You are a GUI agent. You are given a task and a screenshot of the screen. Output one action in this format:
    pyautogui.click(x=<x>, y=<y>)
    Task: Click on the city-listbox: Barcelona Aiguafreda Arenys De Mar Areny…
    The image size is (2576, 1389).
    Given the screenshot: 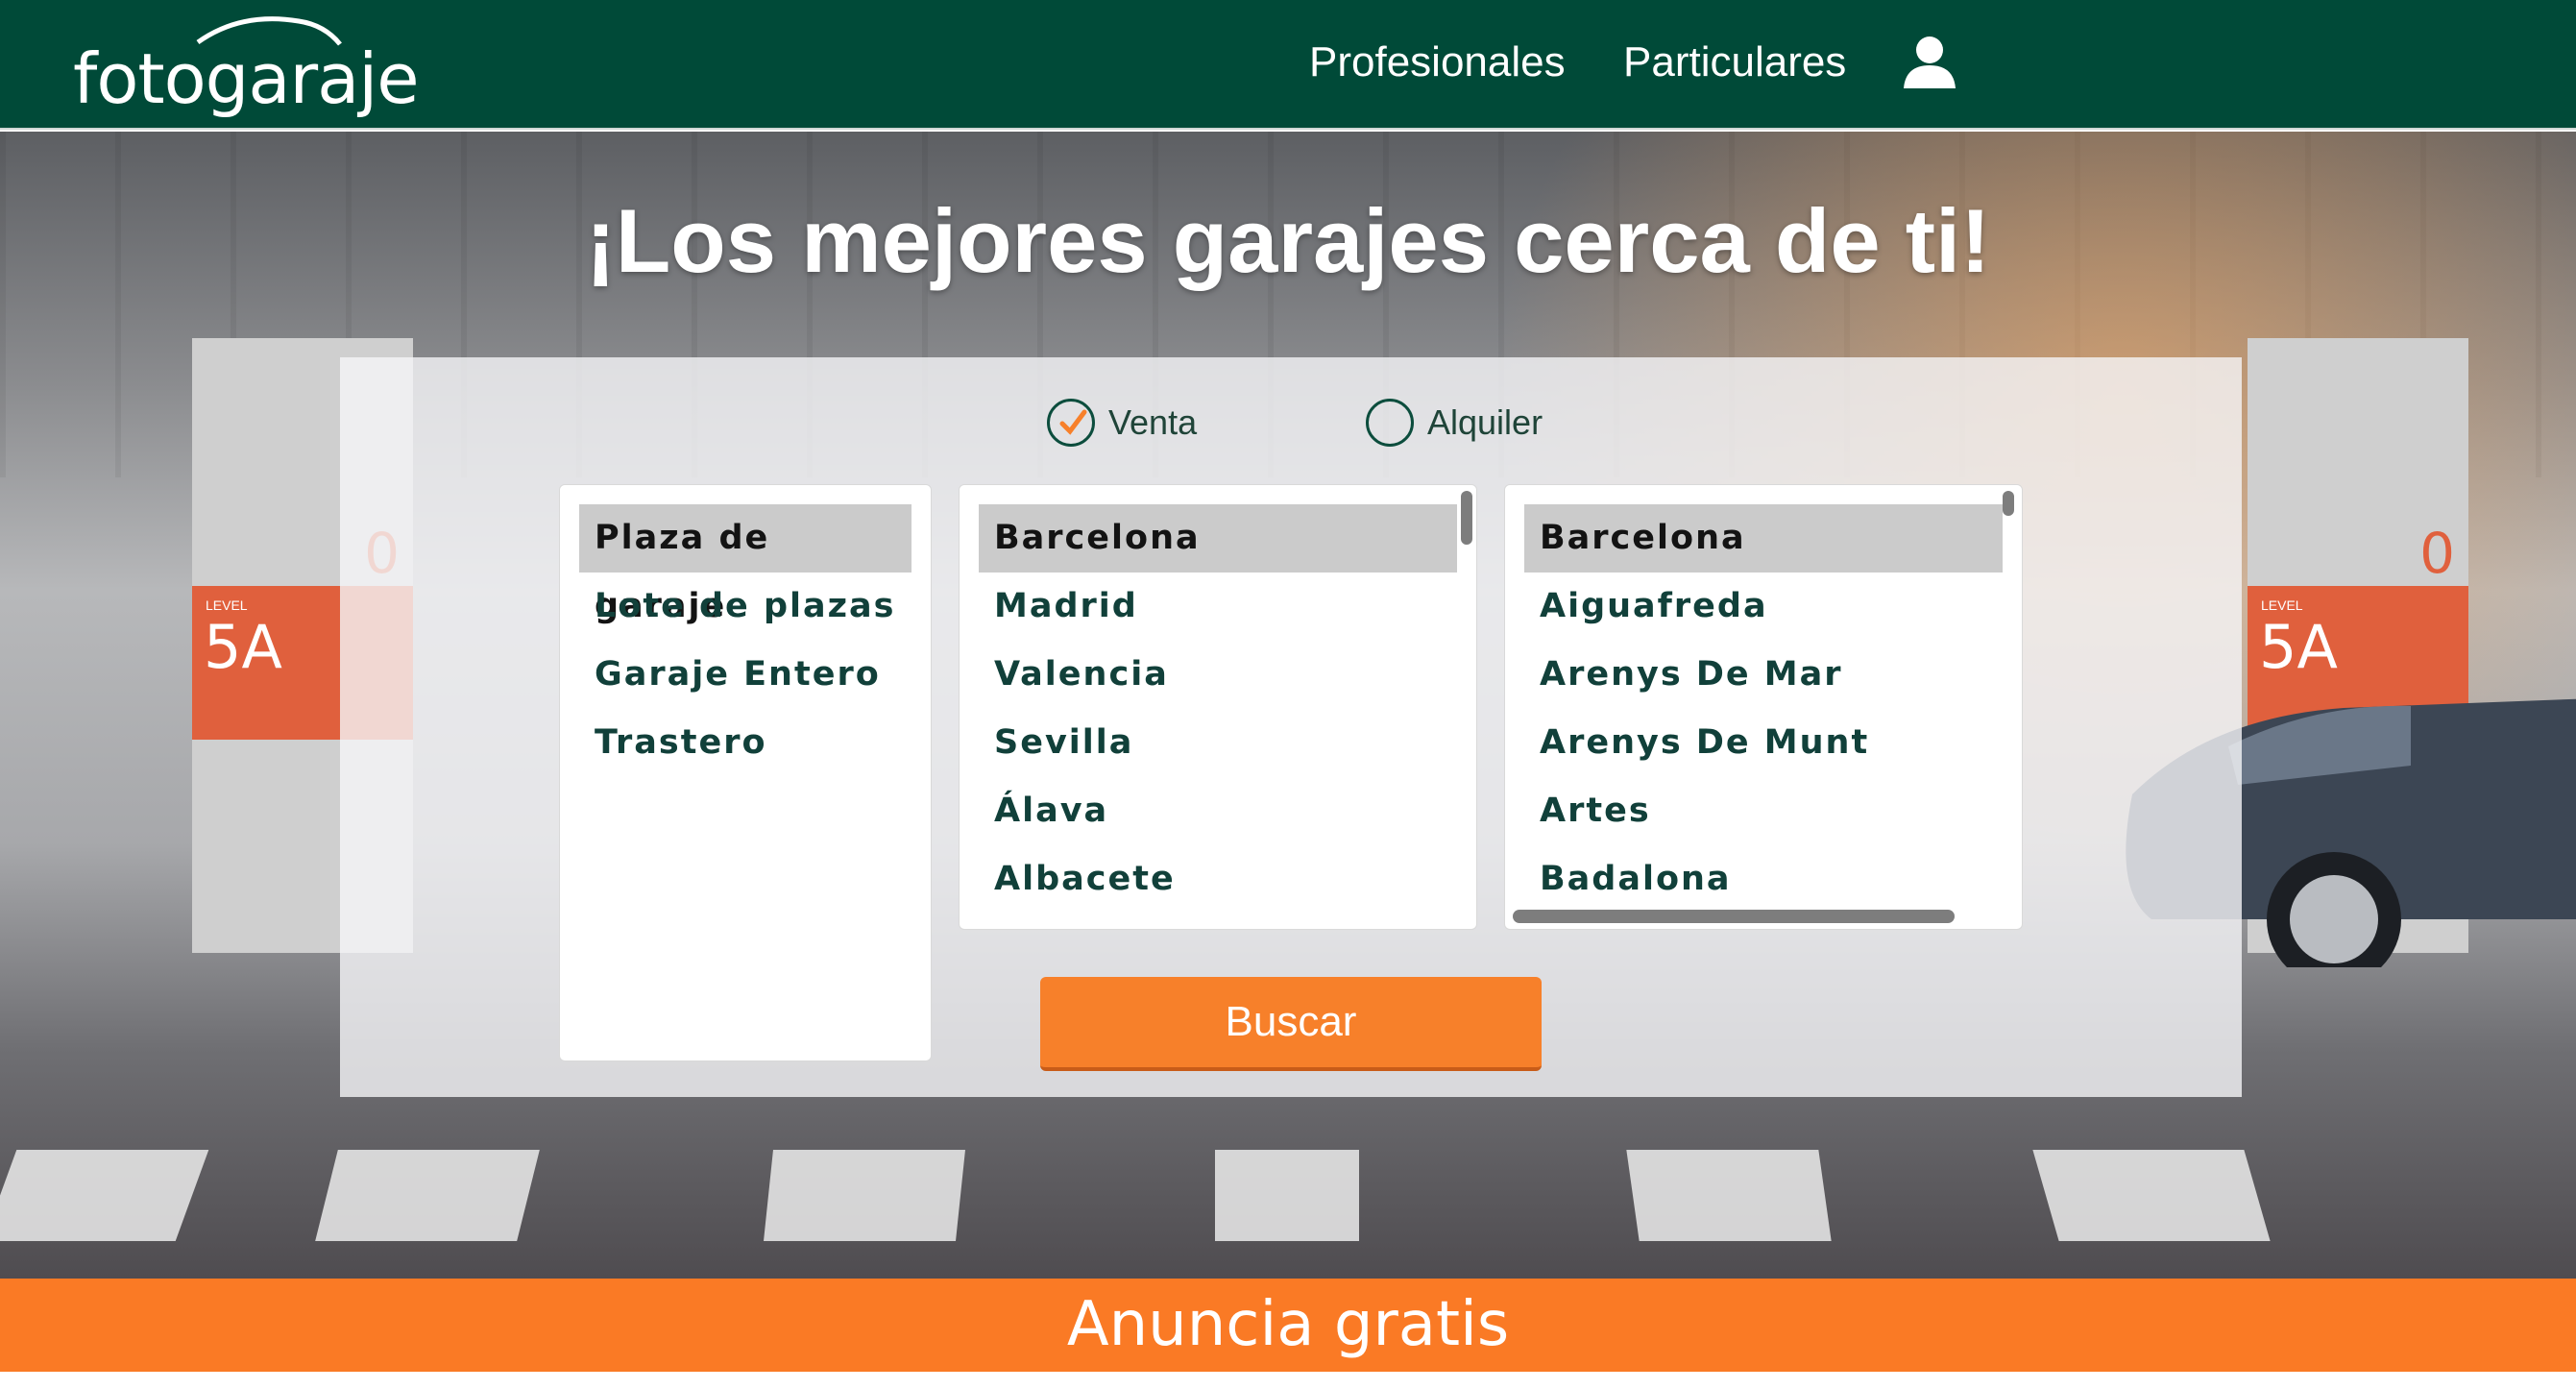 What is the action you would take?
    pyautogui.click(x=1763, y=707)
    